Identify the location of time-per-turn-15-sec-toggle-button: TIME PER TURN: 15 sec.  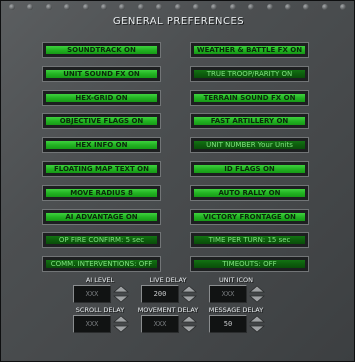
(249, 240).